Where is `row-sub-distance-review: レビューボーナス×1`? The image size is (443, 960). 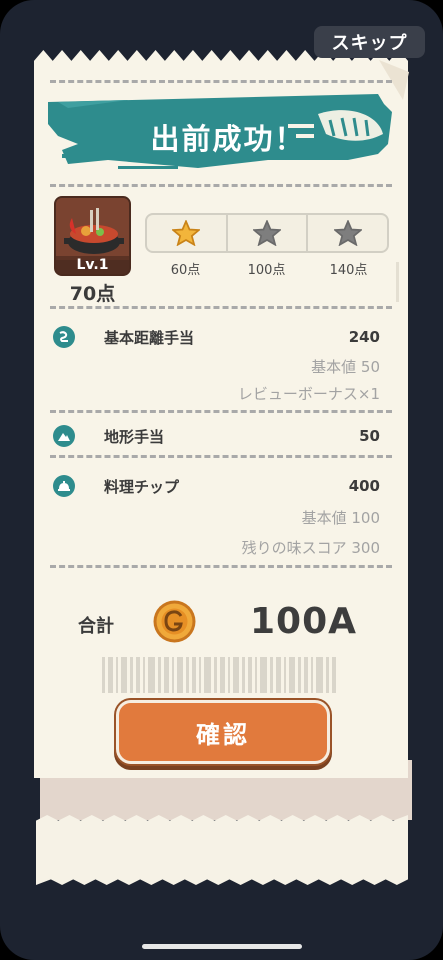
row-sub-distance-review: レビューボーナス×1 is located at coordinates (308, 394).